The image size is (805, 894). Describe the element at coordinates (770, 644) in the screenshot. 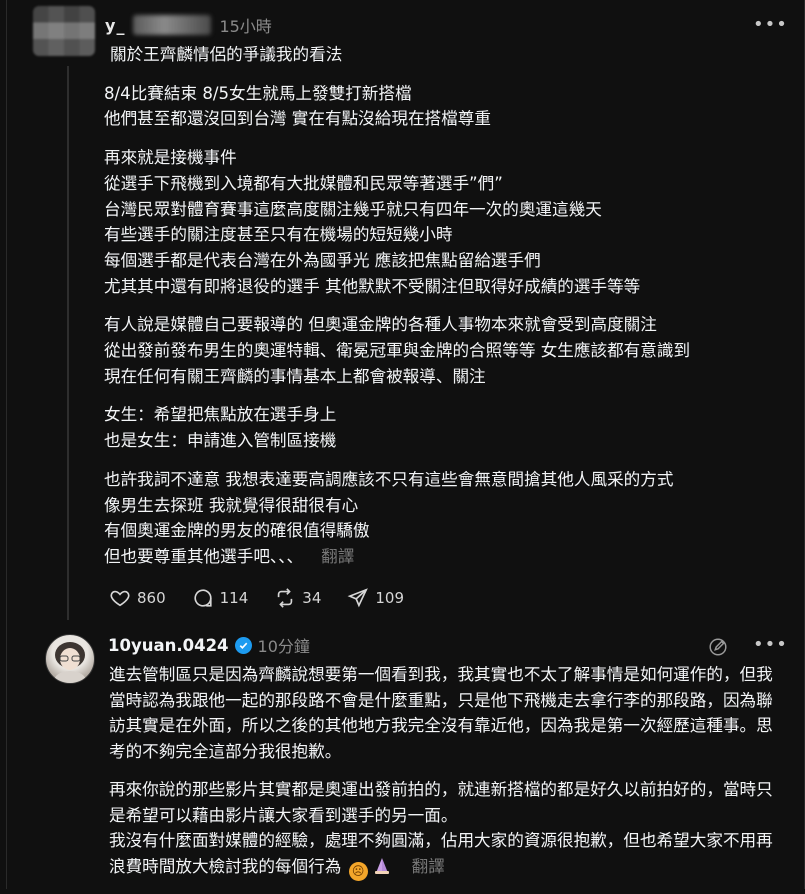

I see `reply-more-options-icon: •••` at that location.